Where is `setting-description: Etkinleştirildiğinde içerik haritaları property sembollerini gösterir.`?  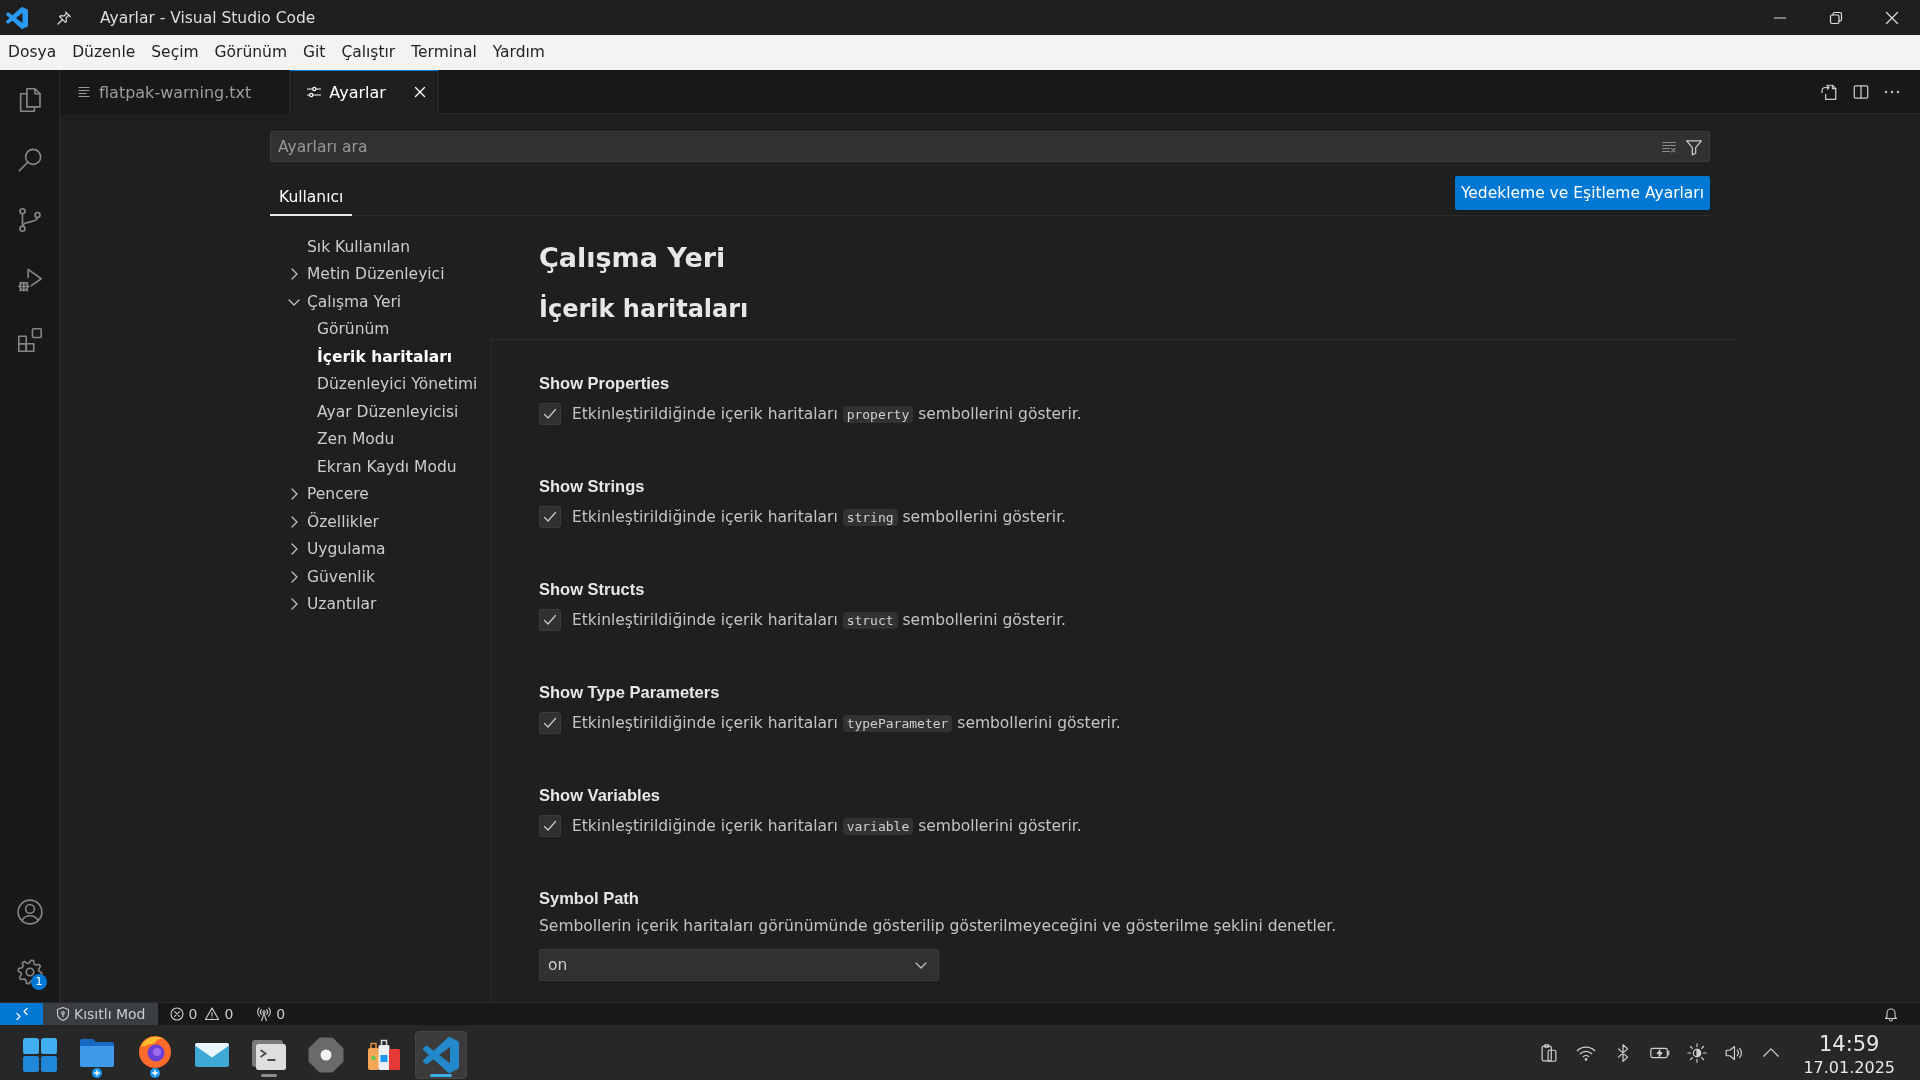
setting-description: Etkinleştirildiğinde içerik haritaları property sembollerini gösterir. is located at coordinates (827, 414).